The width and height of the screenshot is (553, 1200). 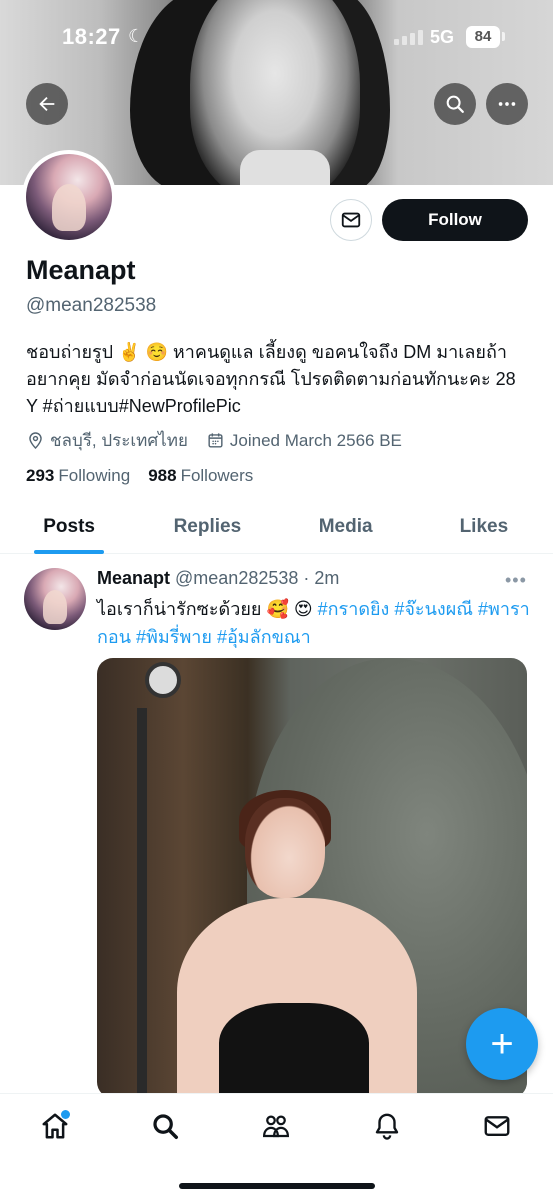 I want to click on tab-likes: Likes, so click(x=484, y=526).